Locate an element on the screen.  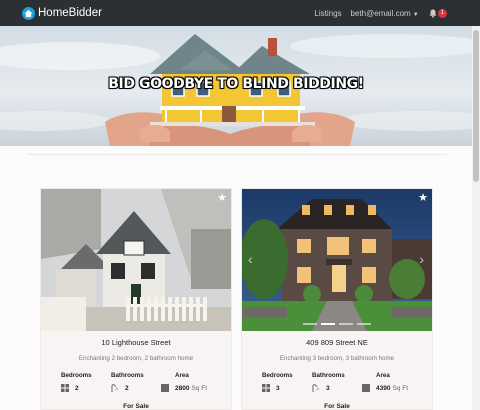
top-navbar: HomeBidder Listings beth@email.com ▼ 1 is located at coordinates (240, 13).